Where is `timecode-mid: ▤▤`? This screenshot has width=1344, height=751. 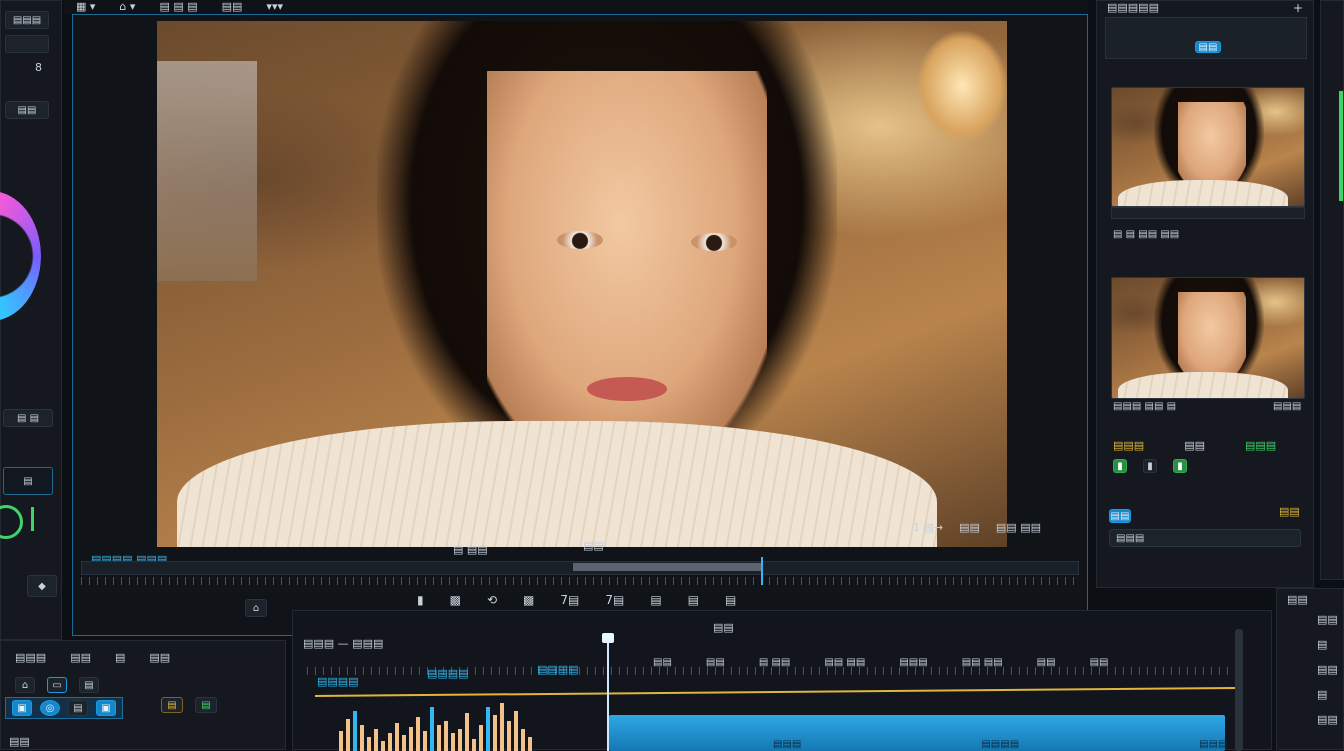 timecode-mid: ▤▤ is located at coordinates (593, 545).